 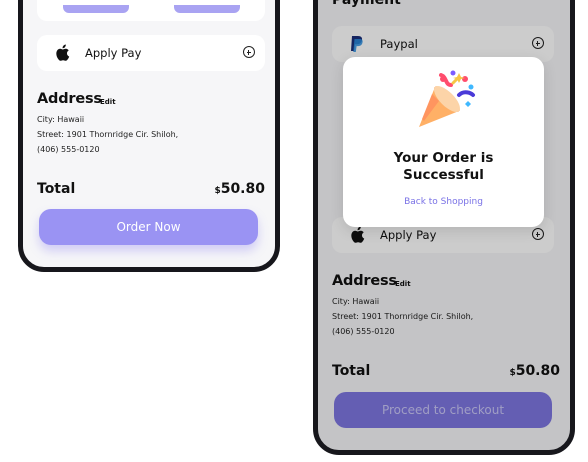 What do you see at coordinates (62, 53) in the screenshot?
I see `apple-icon` at bounding box center [62, 53].